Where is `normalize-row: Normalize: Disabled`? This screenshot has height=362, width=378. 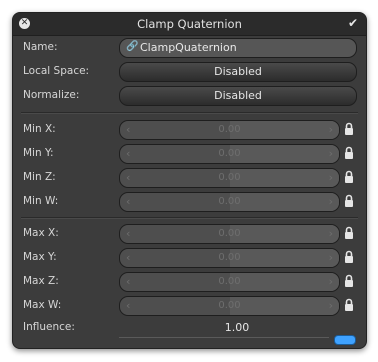 normalize-row: Normalize: Disabled is located at coordinates (189, 96).